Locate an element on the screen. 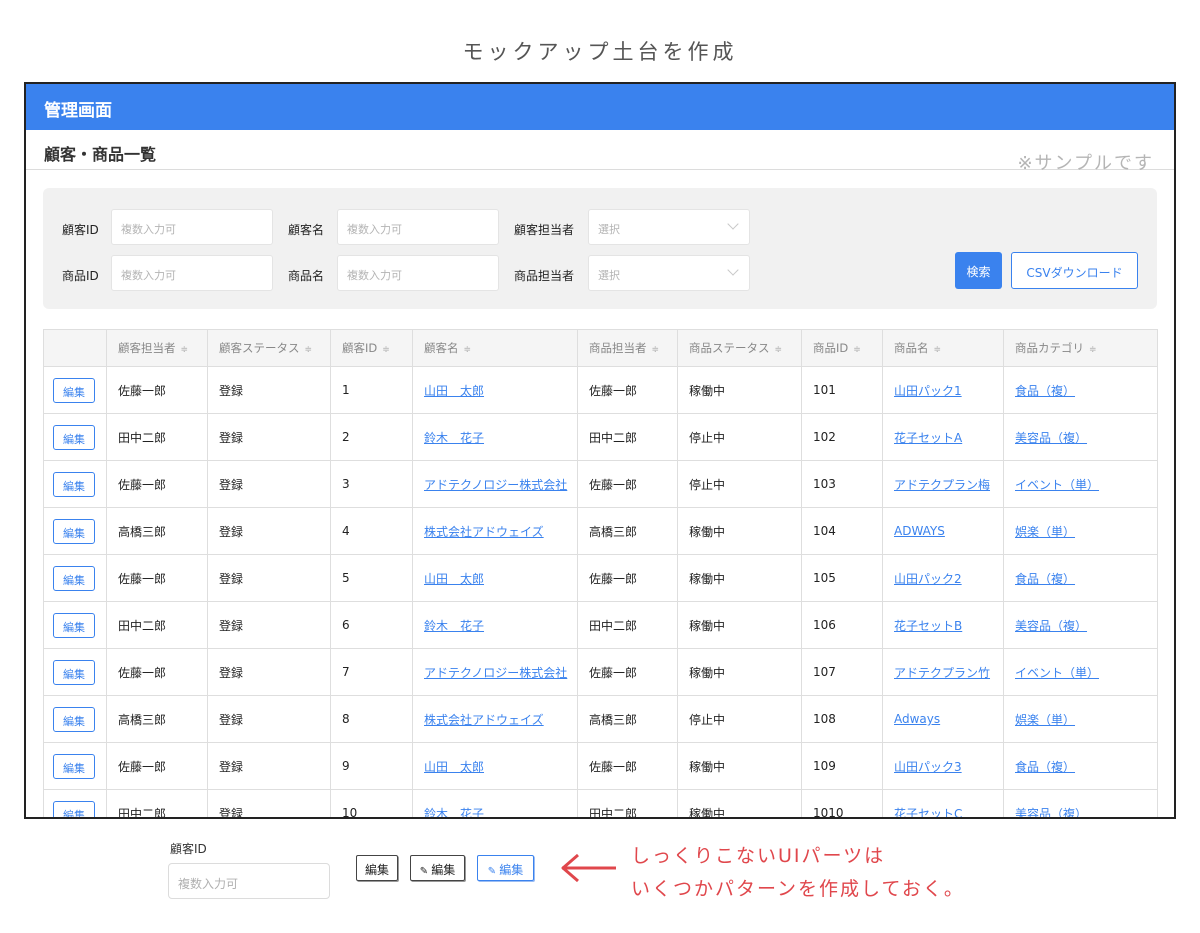 The height and width of the screenshot is (933, 1200). column-header: 顧客担当者 ≑ is located at coordinates (157, 348).